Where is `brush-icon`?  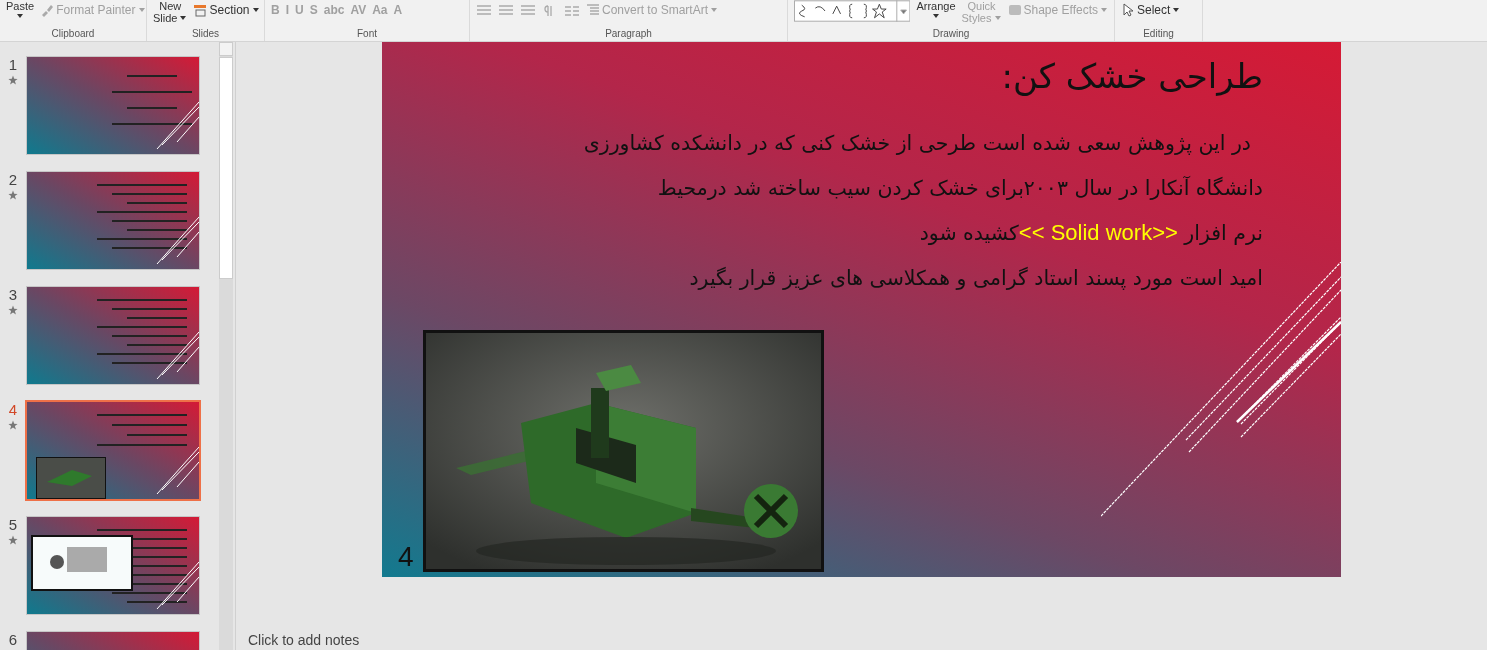
brush-icon is located at coordinates (47, 10).